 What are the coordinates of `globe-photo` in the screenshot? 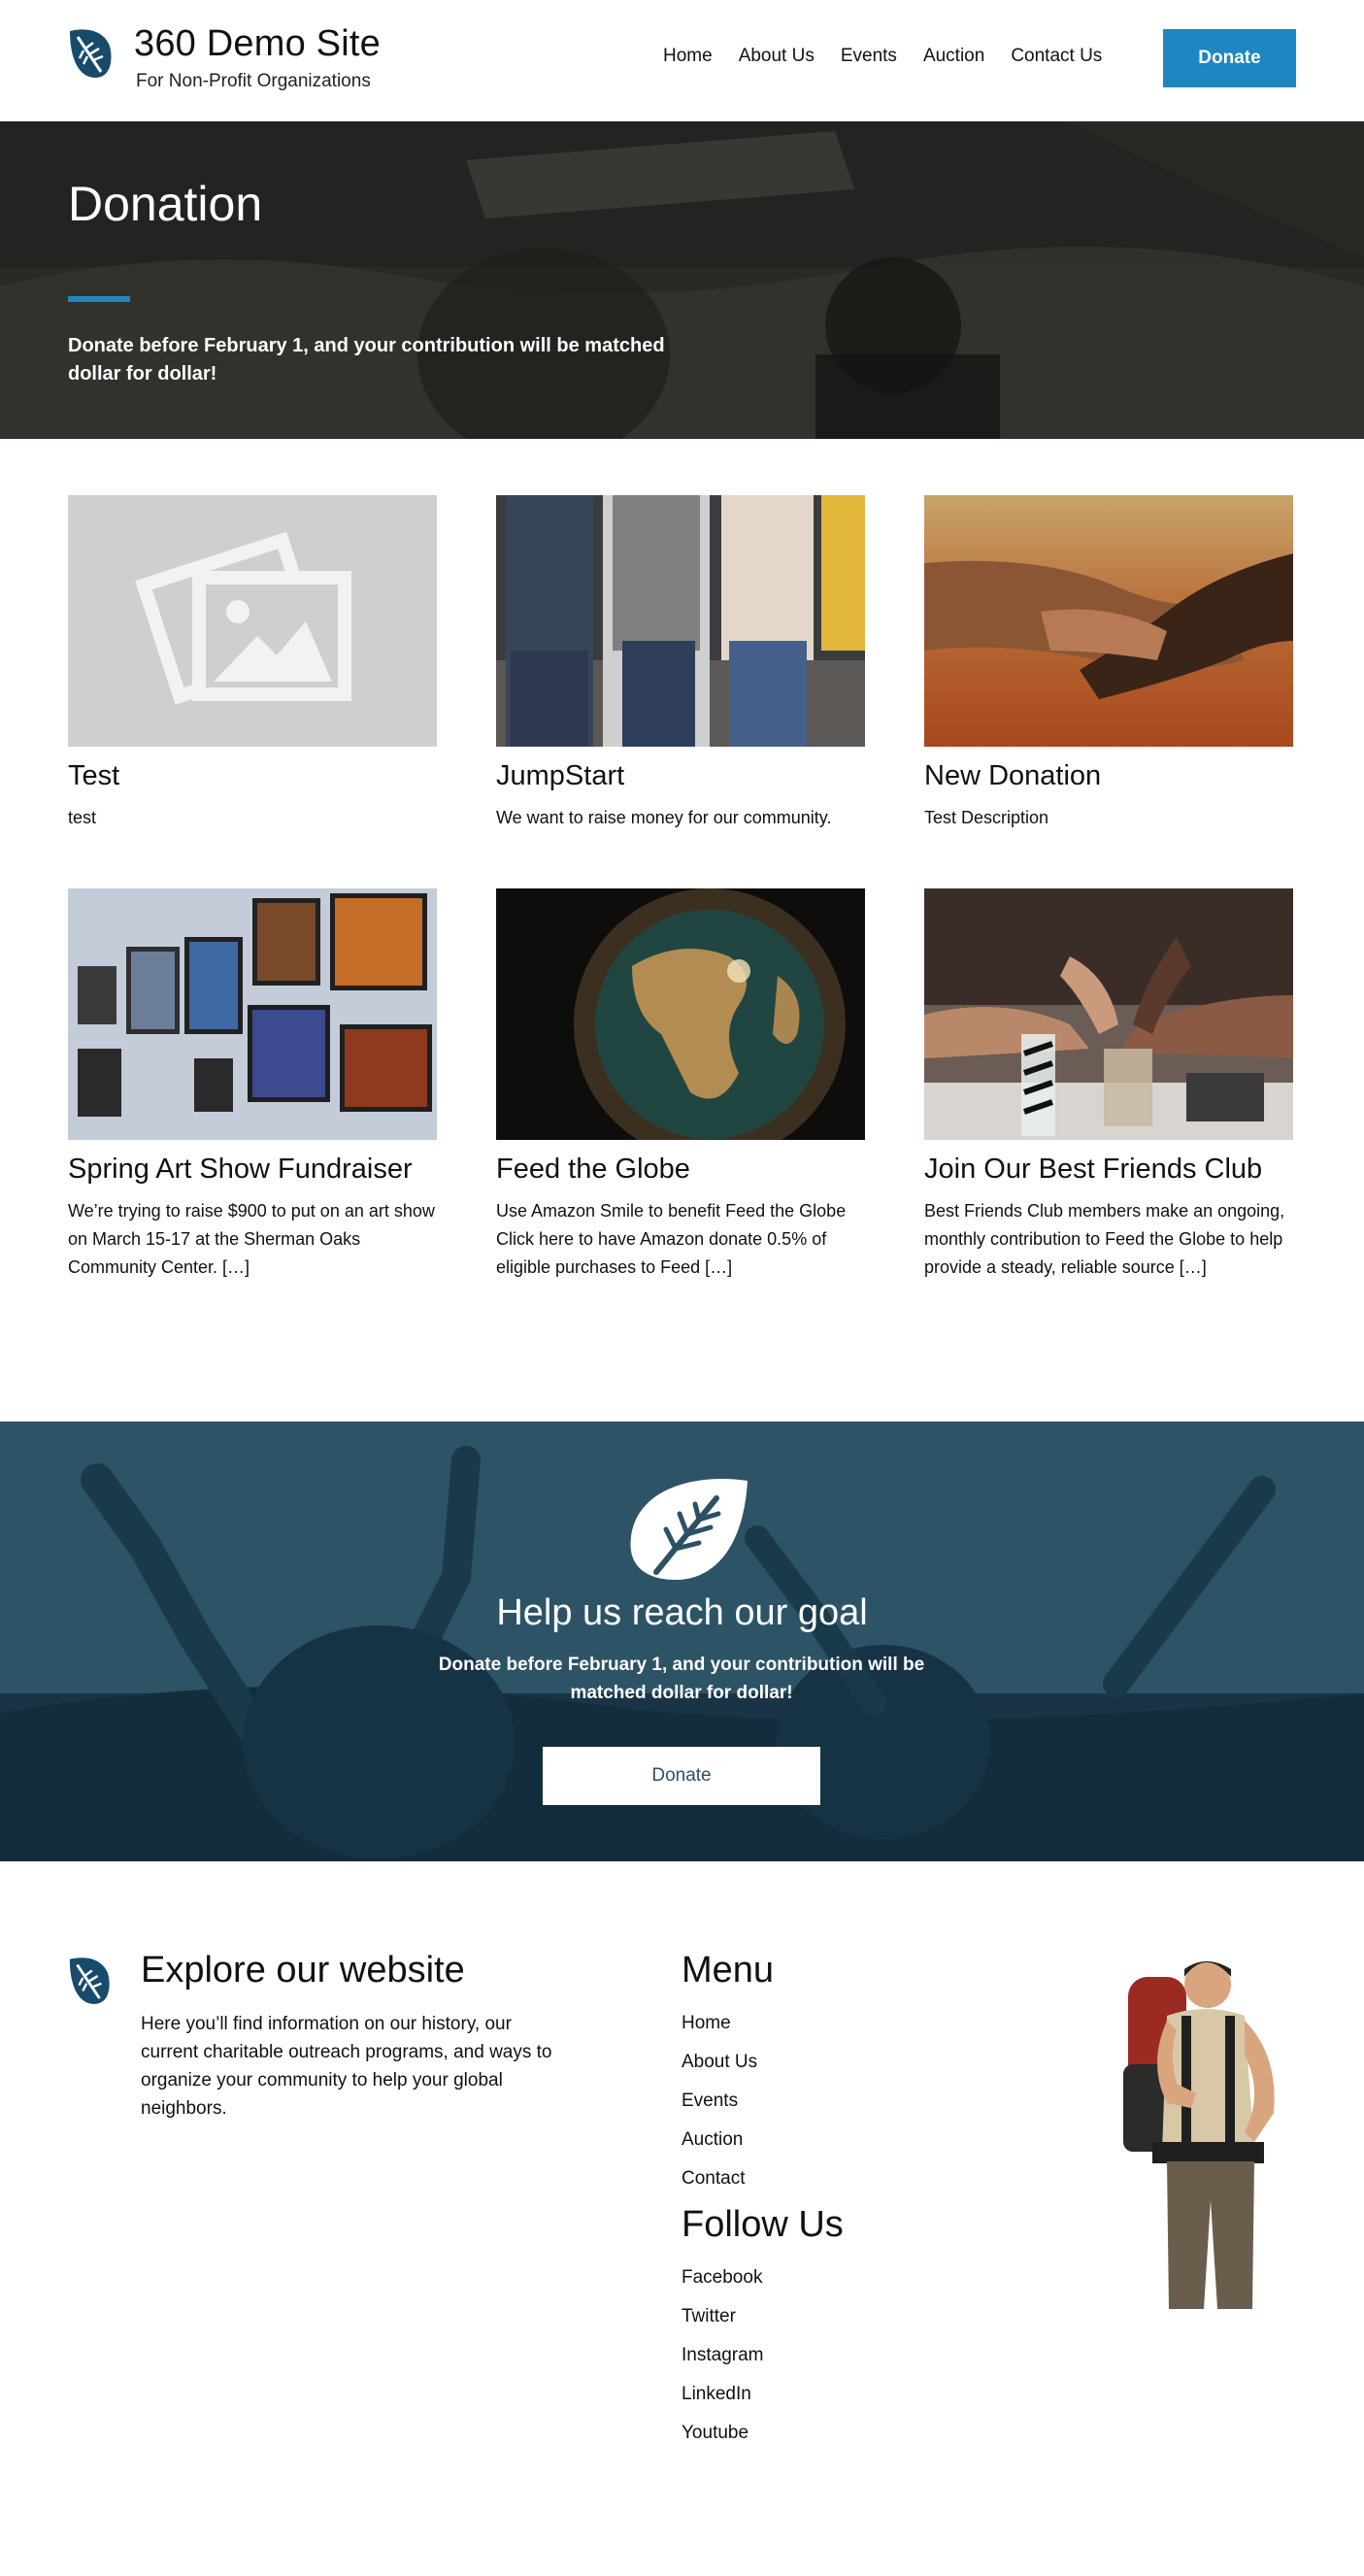 It's located at (680, 1014).